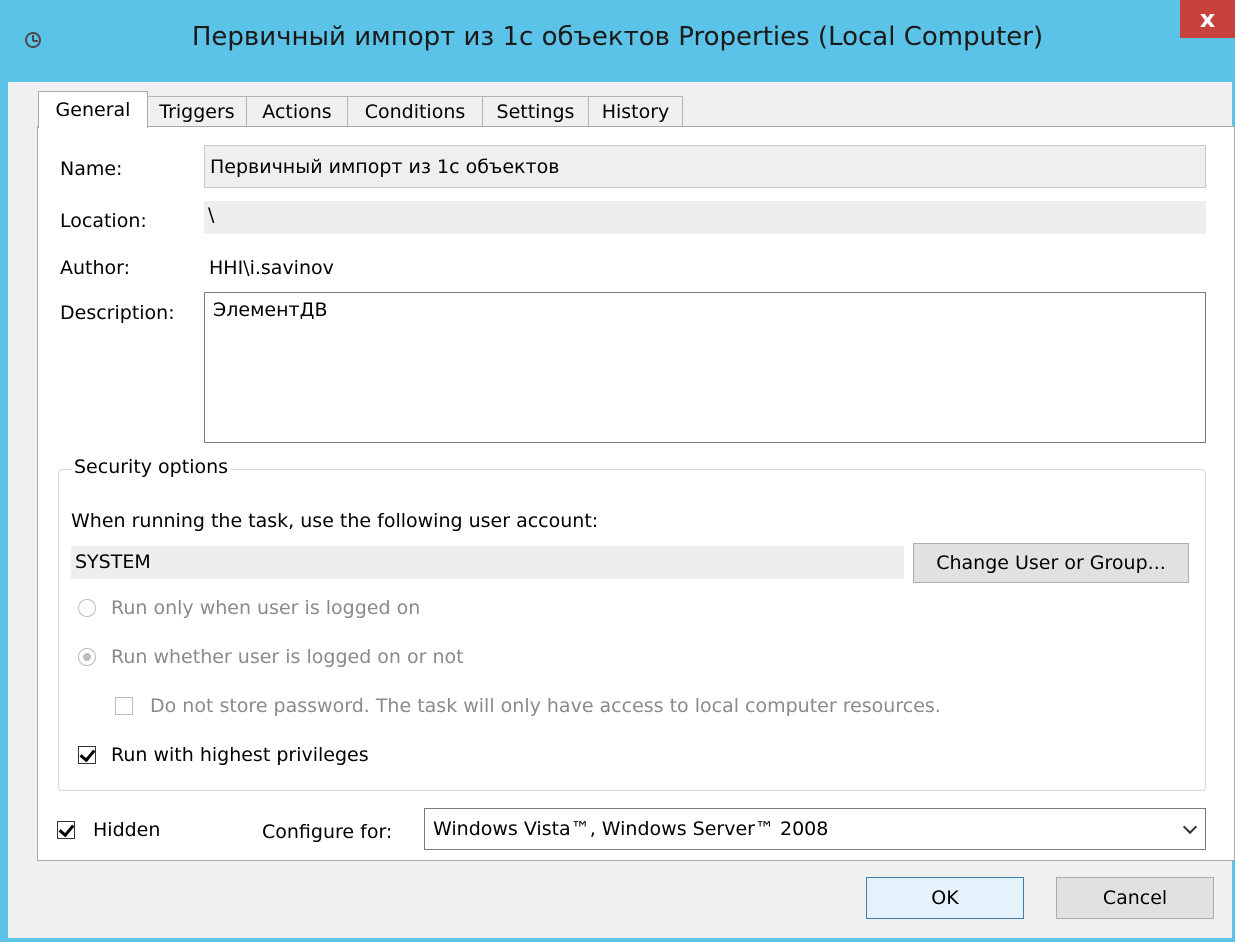 The width and height of the screenshot is (1235, 942). I want to click on author-label: Author:, so click(95, 268).